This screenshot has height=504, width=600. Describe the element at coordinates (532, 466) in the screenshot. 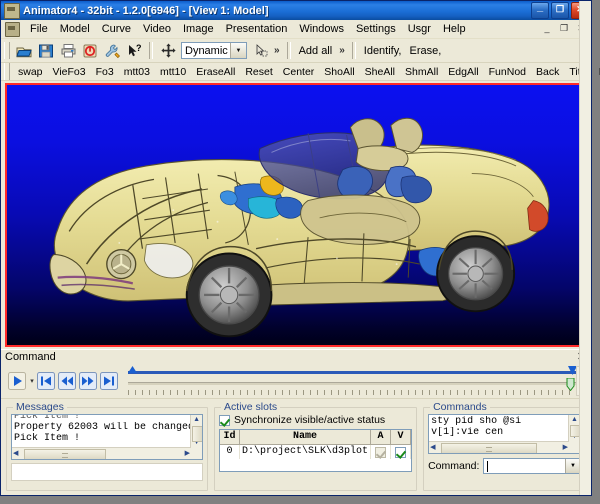

I see `command-input: ▼` at that location.